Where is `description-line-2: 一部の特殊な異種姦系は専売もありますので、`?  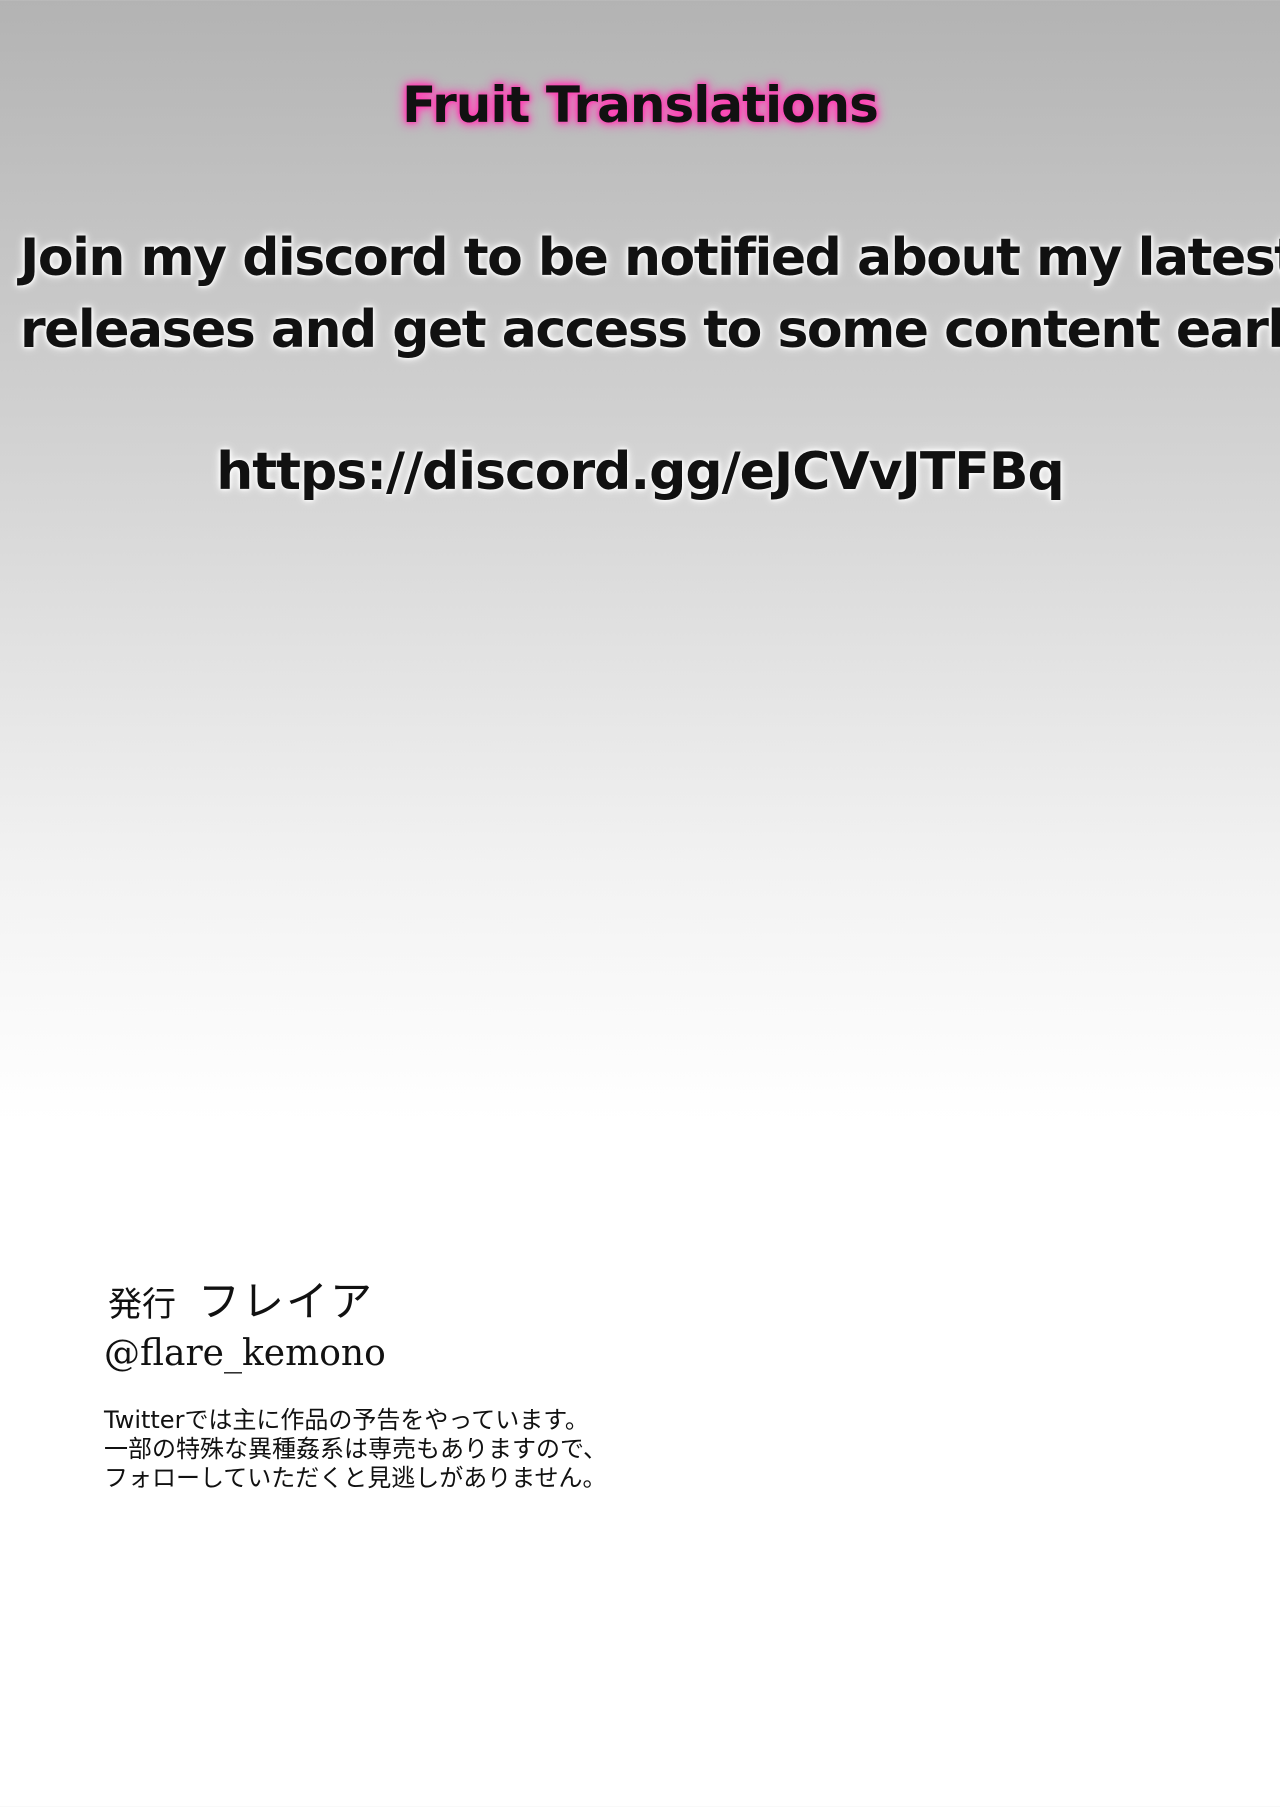 description-line-2: 一部の特殊な異種姦系は専売もありますので、 is located at coordinates (356, 1449).